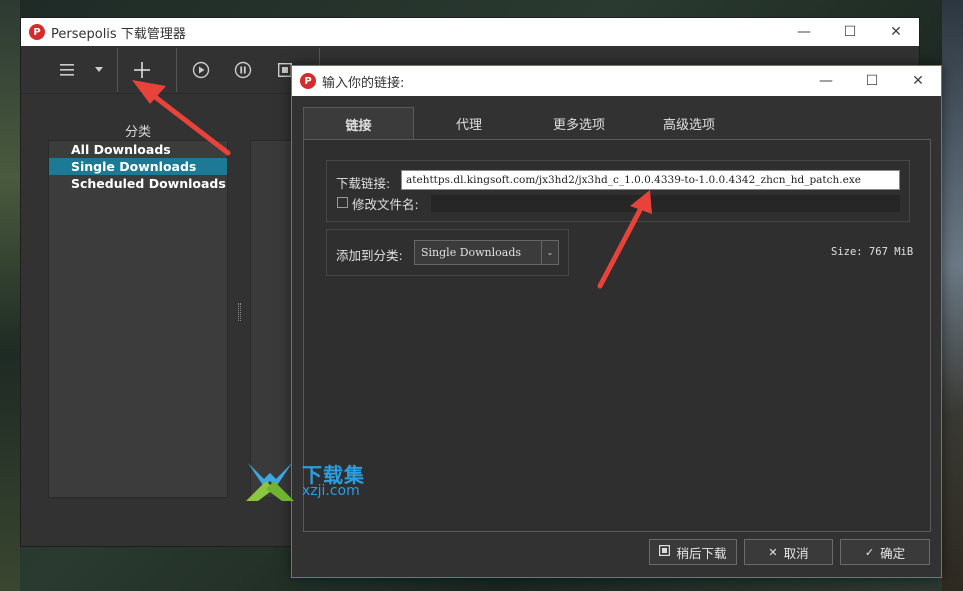 Image resolution: width=963 pixels, height=591 pixels. Describe the element at coordinates (469, 123) in the screenshot. I see `tab-proxy: 代理` at that location.